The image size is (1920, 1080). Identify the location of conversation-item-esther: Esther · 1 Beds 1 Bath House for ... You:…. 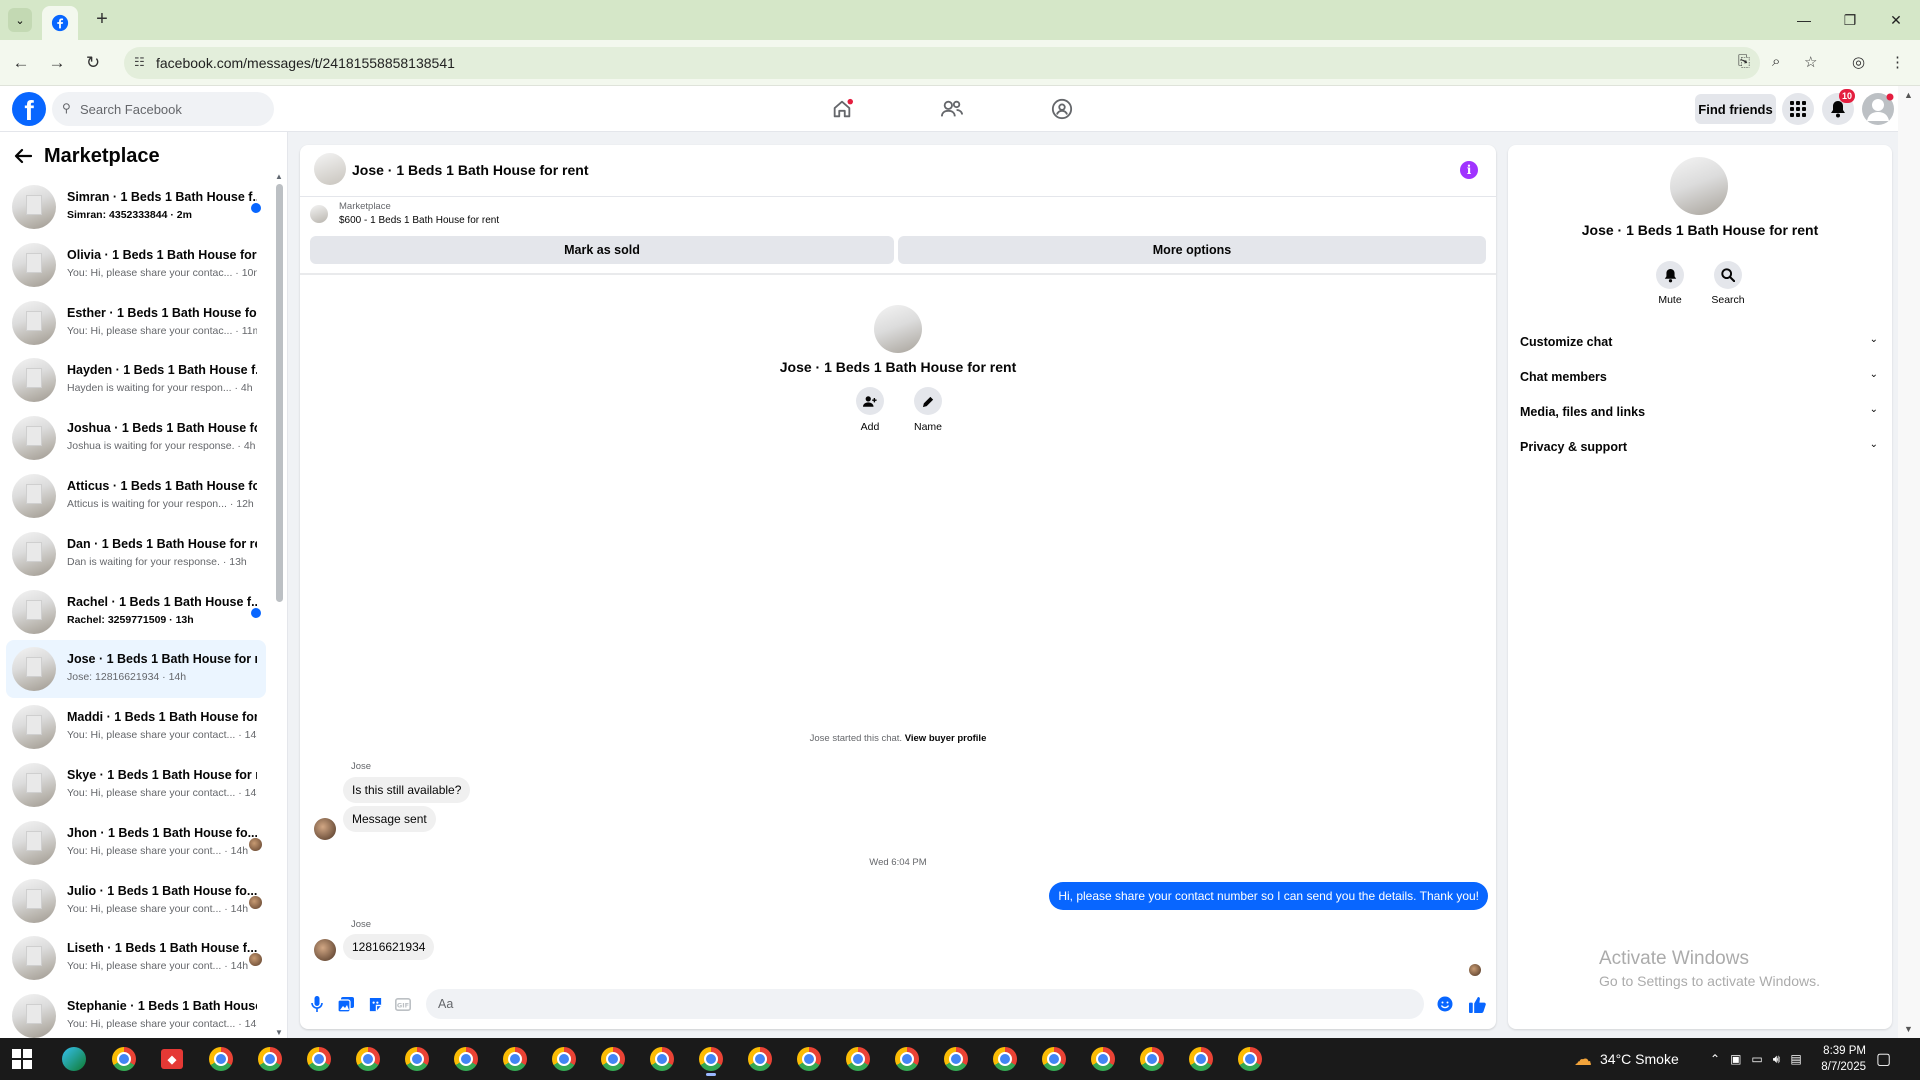
(136, 323).